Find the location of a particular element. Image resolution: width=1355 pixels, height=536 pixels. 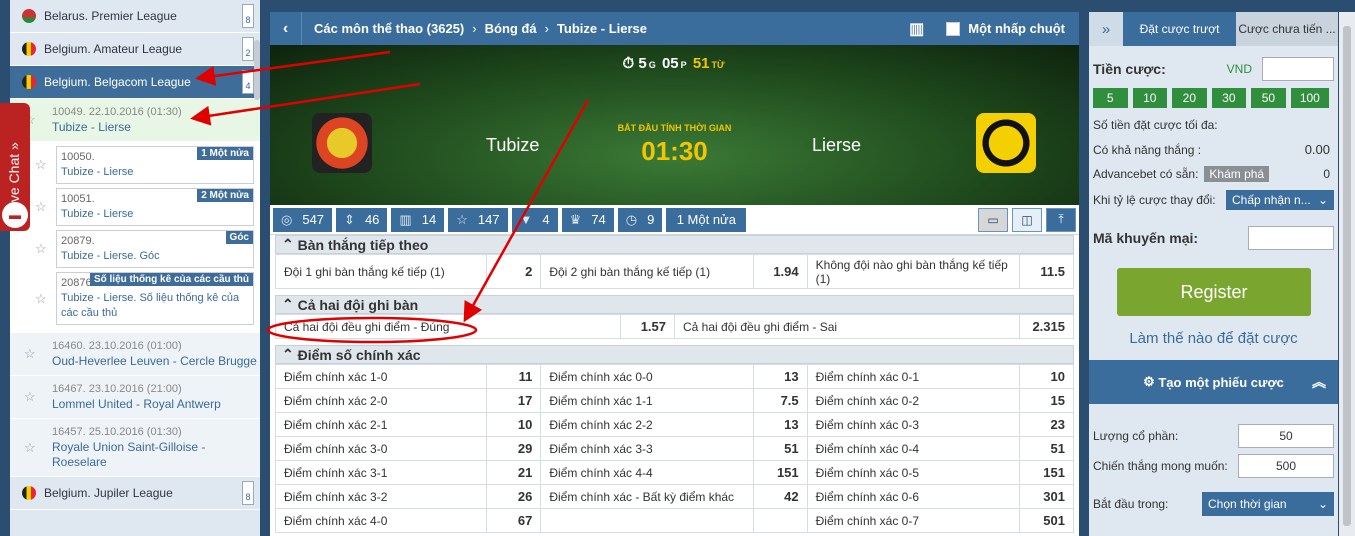

odds-value: 1.57 is located at coordinates (647, 326).